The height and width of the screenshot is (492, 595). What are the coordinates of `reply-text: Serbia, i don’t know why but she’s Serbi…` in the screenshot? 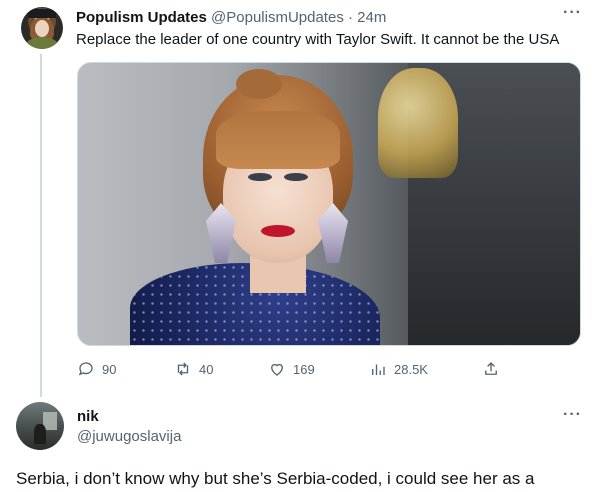 It's located at (275, 478).